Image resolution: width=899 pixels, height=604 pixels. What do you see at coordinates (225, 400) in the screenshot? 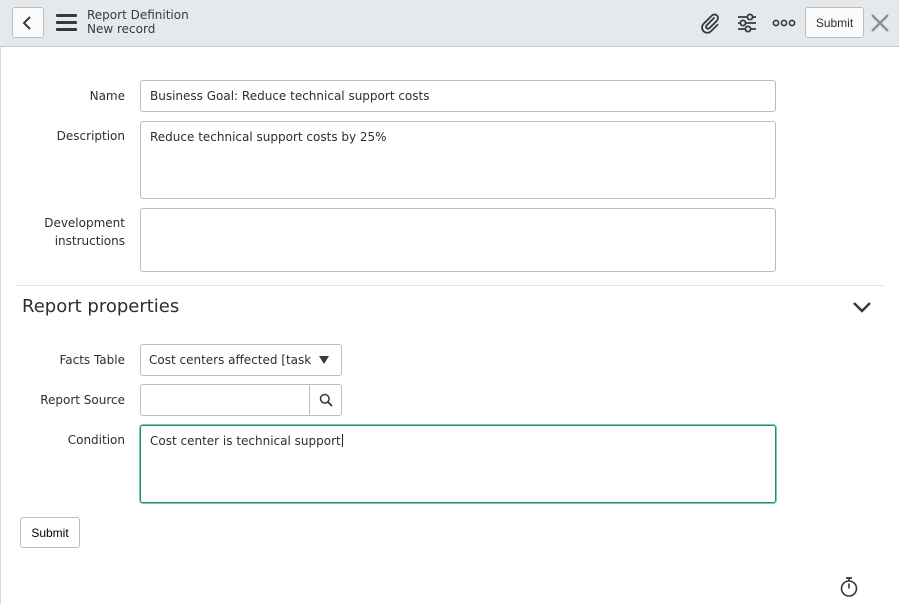
I see `report-source-input` at bounding box center [225, 400].